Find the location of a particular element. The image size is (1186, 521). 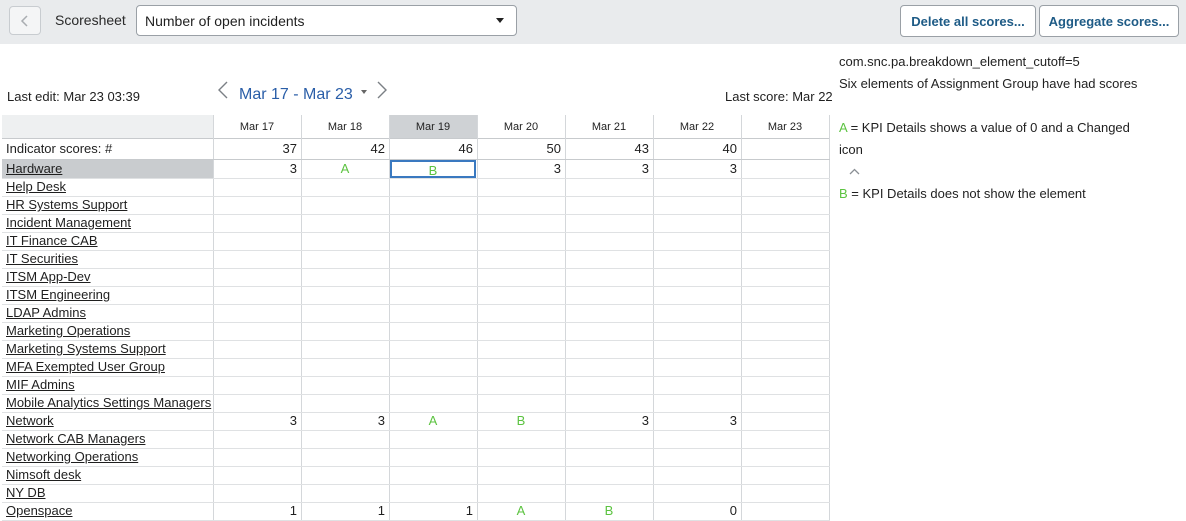

indicator-score-cell: 46 is located at coordinates (433, 149).